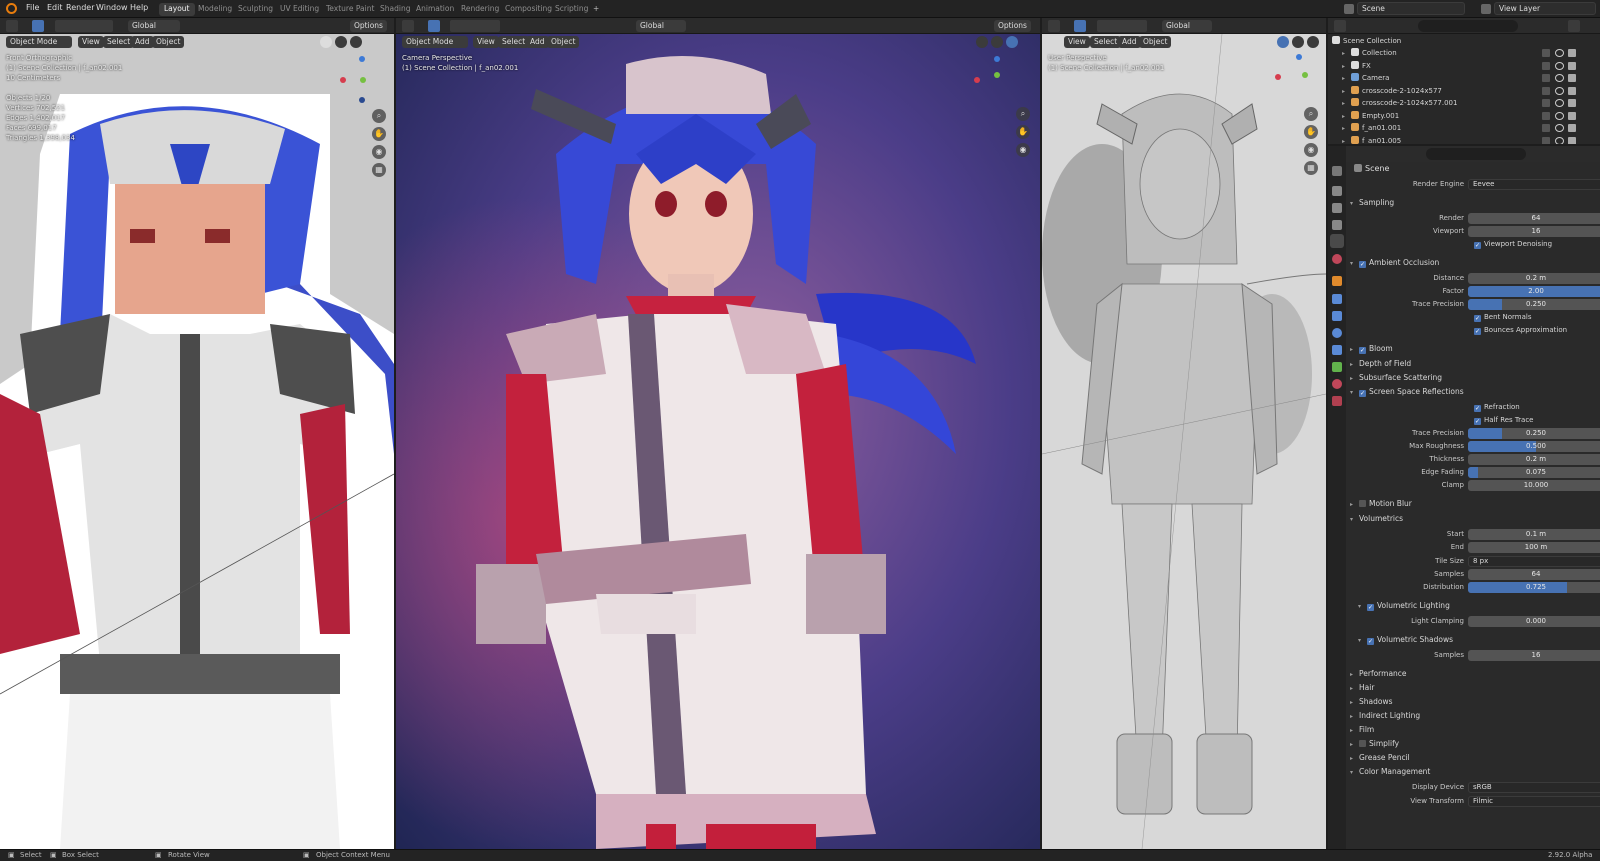 The height and width of the screenshot is (861, 1600). I want to click on sampling-panel: ▾ Sampling, so click(1475, 202).